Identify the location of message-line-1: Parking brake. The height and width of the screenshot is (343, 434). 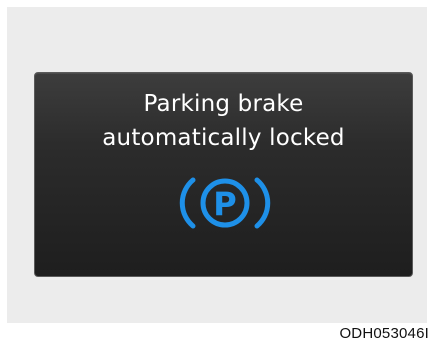
(223, 104).